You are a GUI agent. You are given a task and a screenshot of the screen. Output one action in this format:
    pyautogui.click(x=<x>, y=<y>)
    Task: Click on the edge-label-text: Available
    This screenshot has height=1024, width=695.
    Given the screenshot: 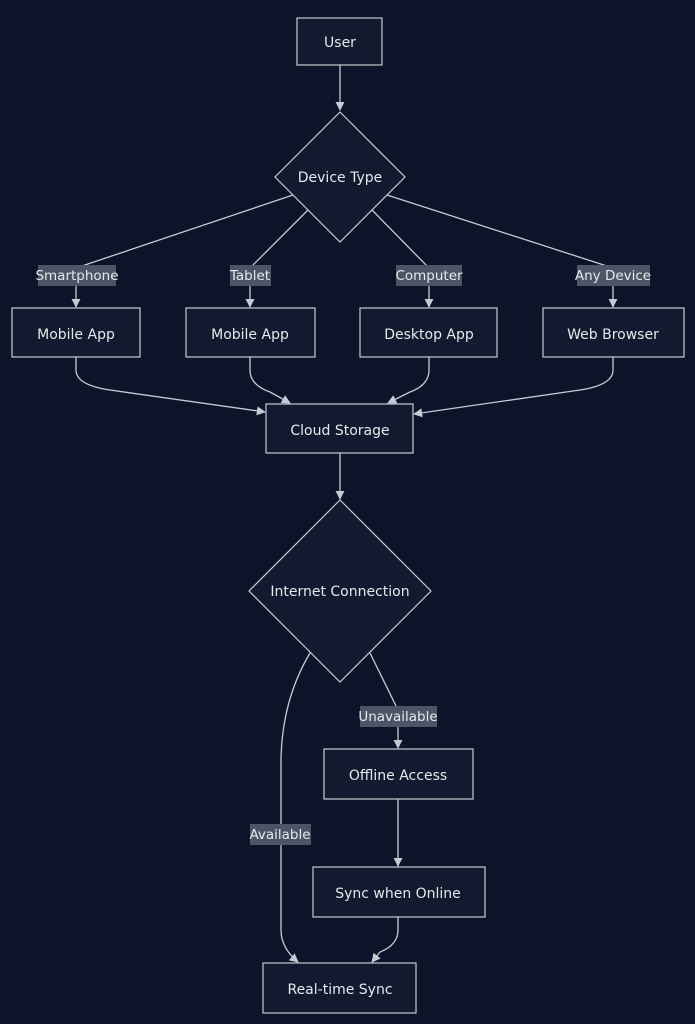 What is the action you would take?
    pyautogui.click(x=279, y=835)
    